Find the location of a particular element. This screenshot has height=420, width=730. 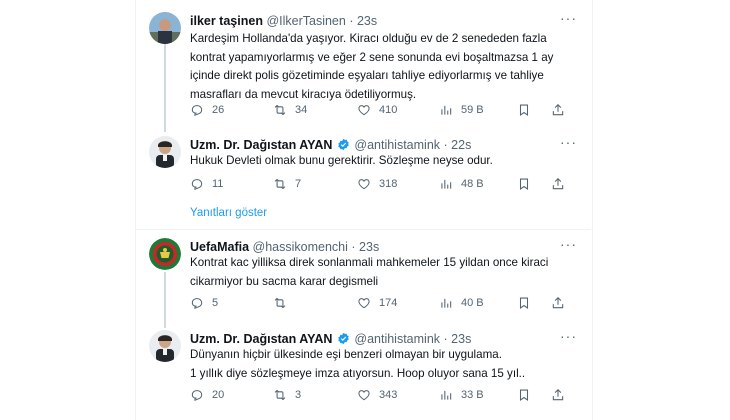

tweet-actions: 11 7 318 48 B is located at coordinates (382, 185).